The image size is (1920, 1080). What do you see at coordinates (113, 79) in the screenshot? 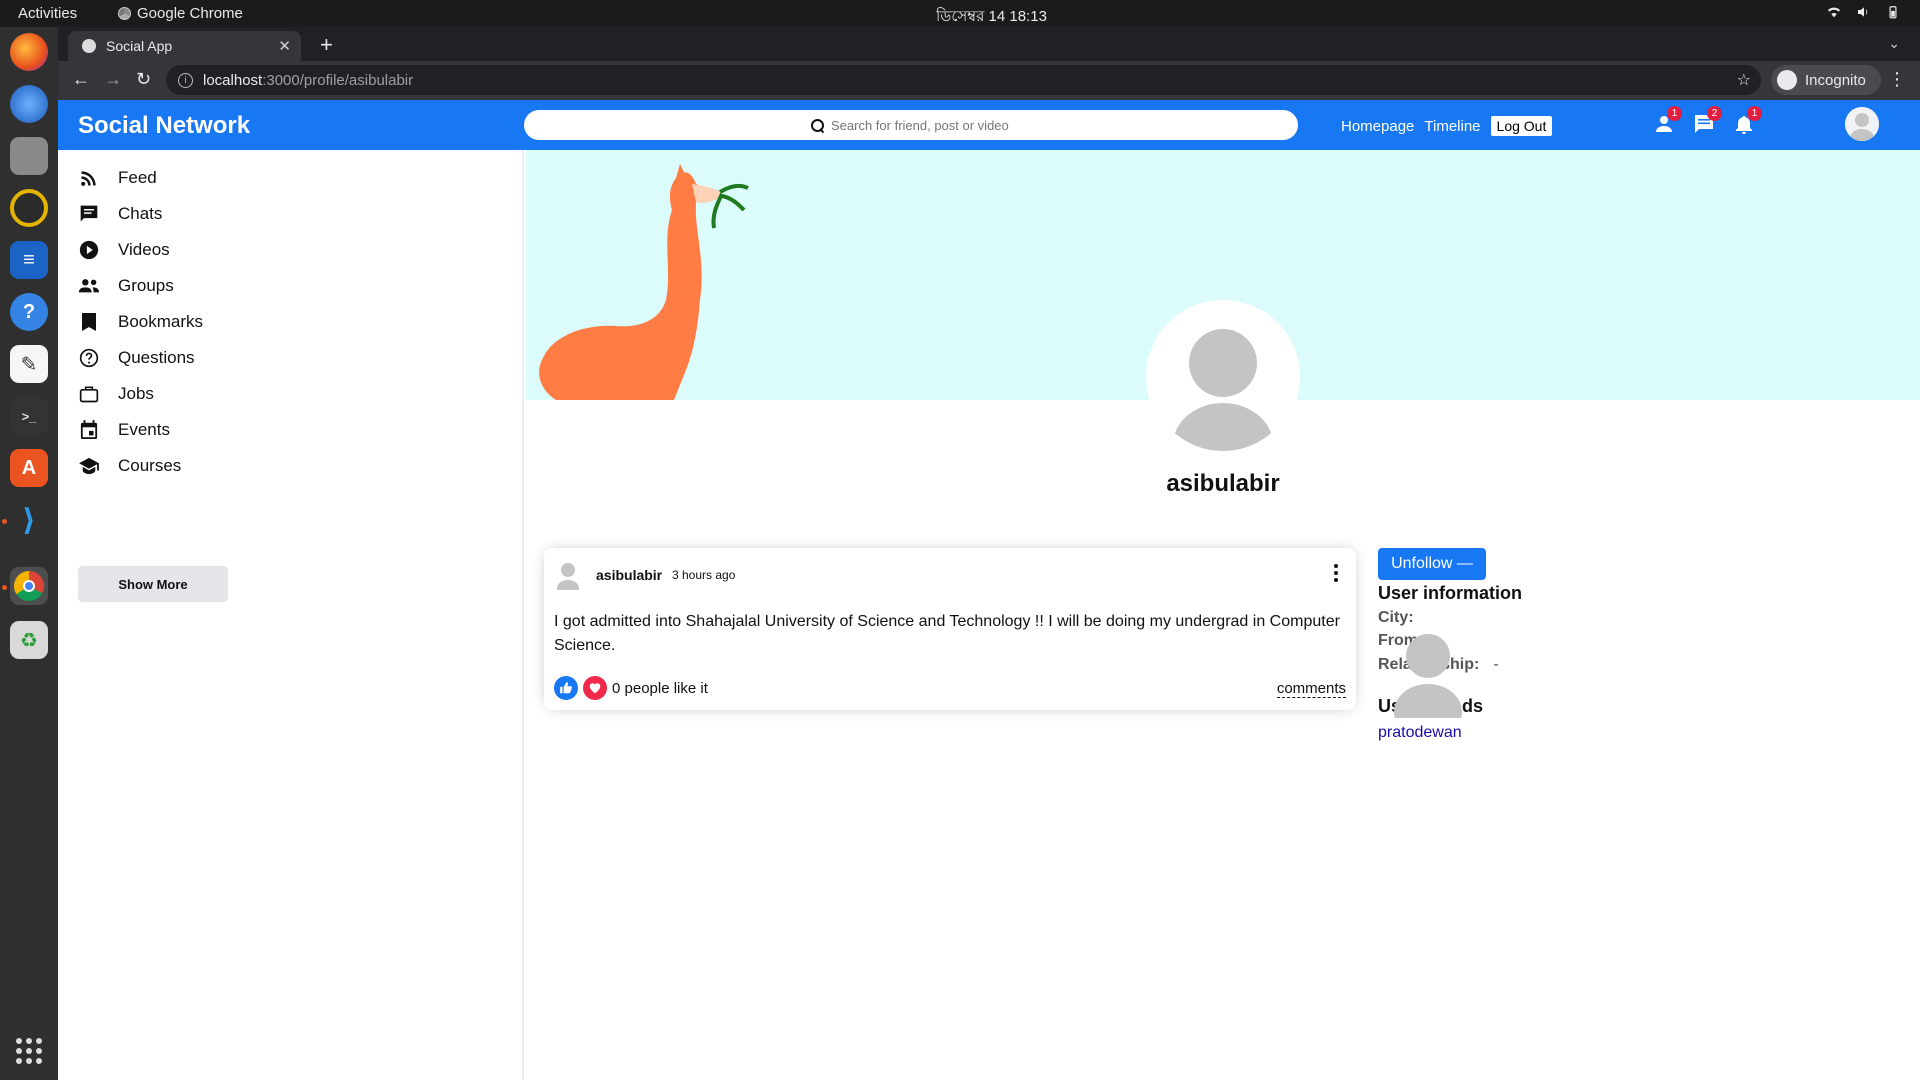
I see `forward-icon: →` at bounding box center [113, 79].